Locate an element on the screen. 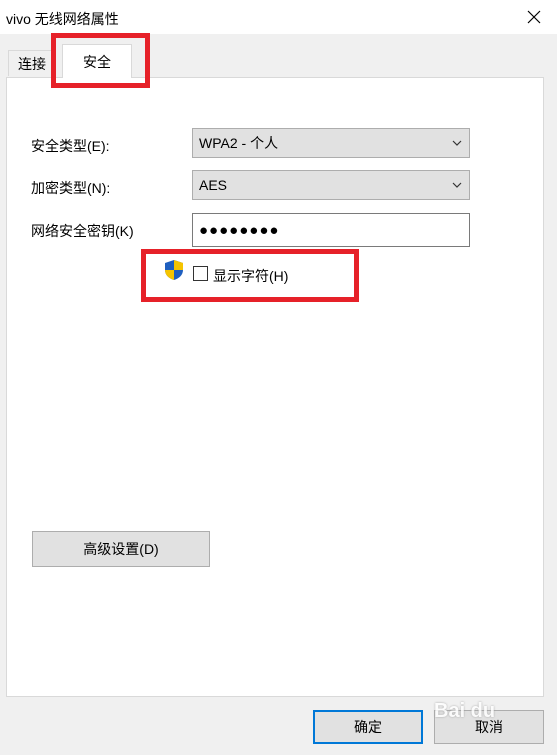 This screenshot has width=557, height=755. network-key-value: ●●●●●●●● is located at coordinates (239, 230).